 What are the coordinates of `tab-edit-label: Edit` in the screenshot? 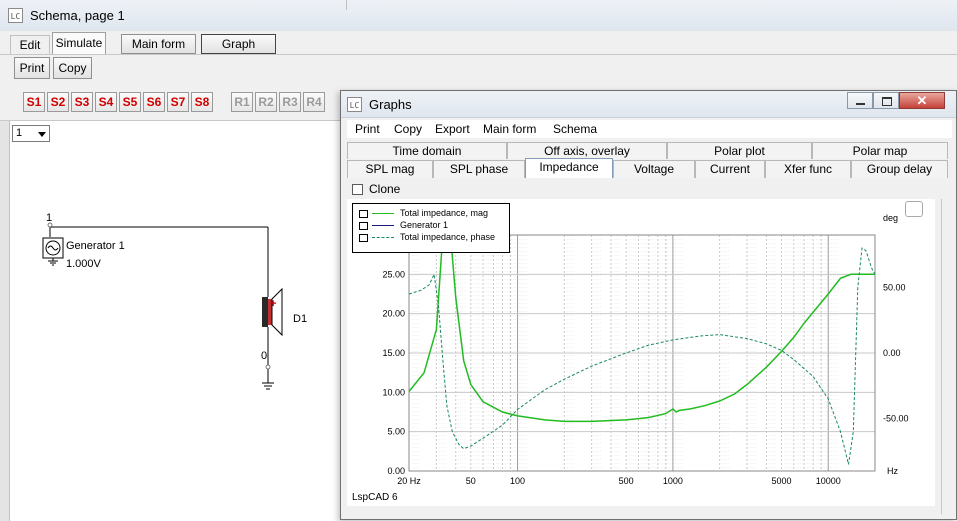 It's located at (30, 45).